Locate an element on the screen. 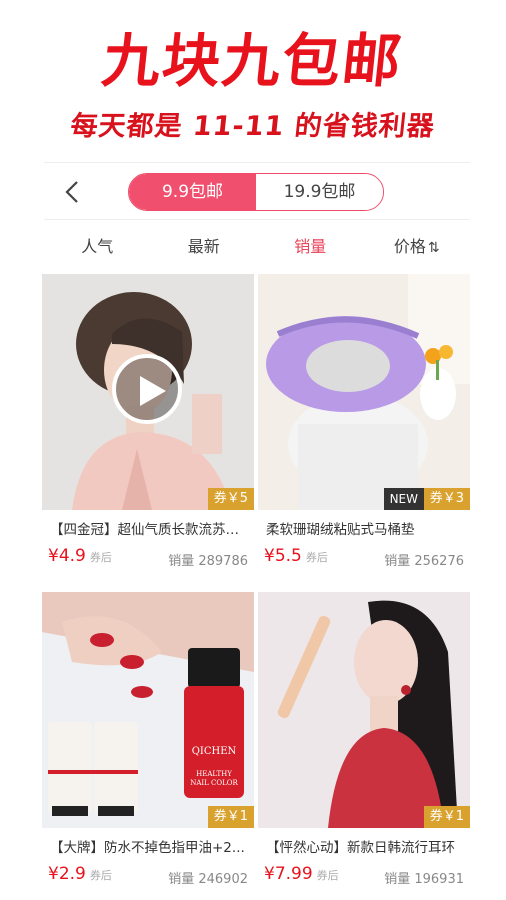 The image size is (506, 900). product-price: ¥7.99 is located at coordinates (288, 874).